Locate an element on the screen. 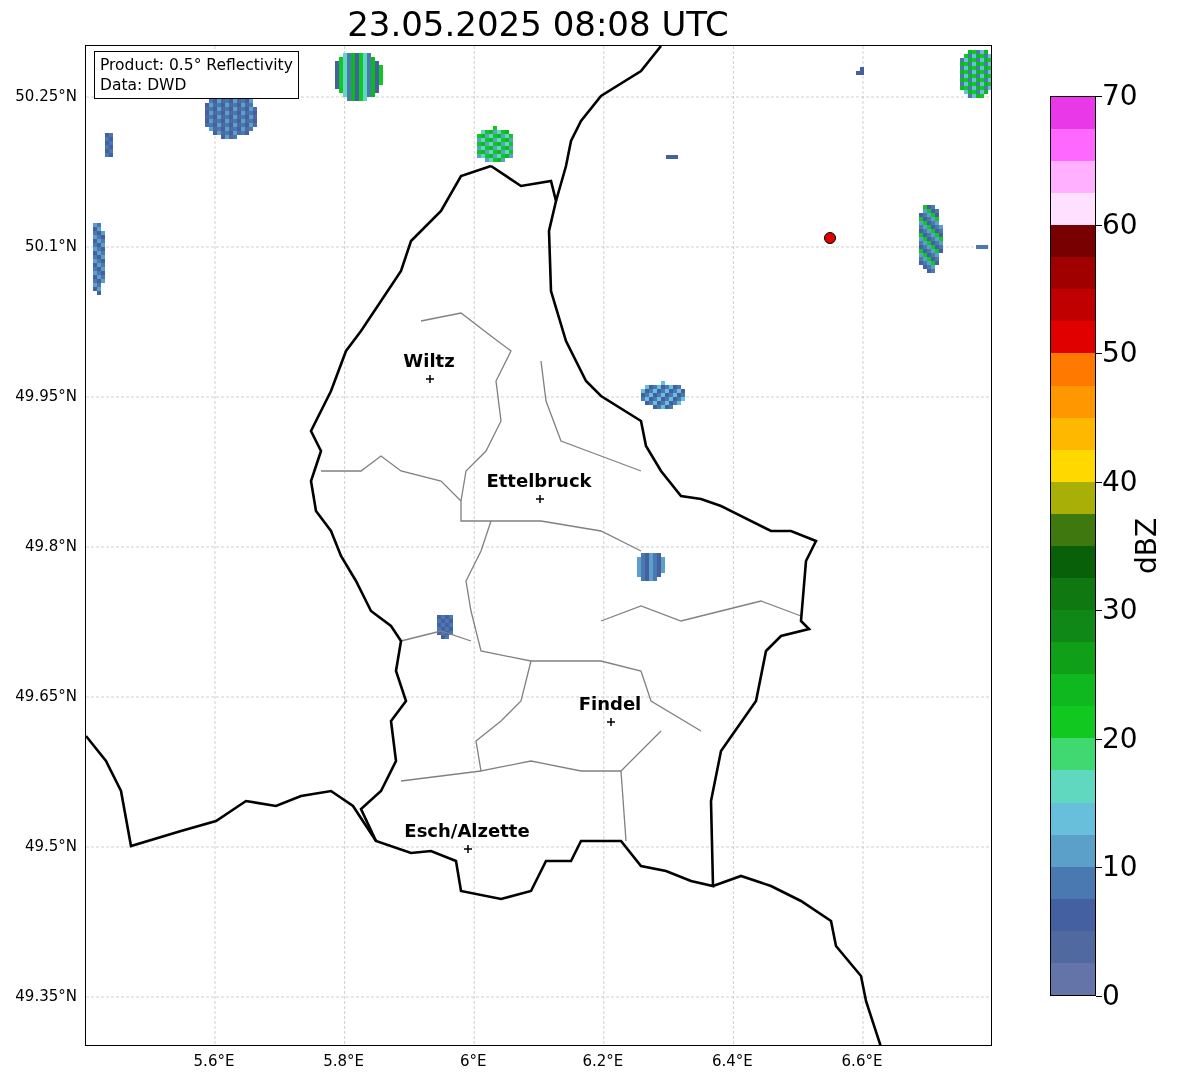 This screenshot has width=1184, height=1081. axis-label: dBZ is located at coordinates (1146, 546).